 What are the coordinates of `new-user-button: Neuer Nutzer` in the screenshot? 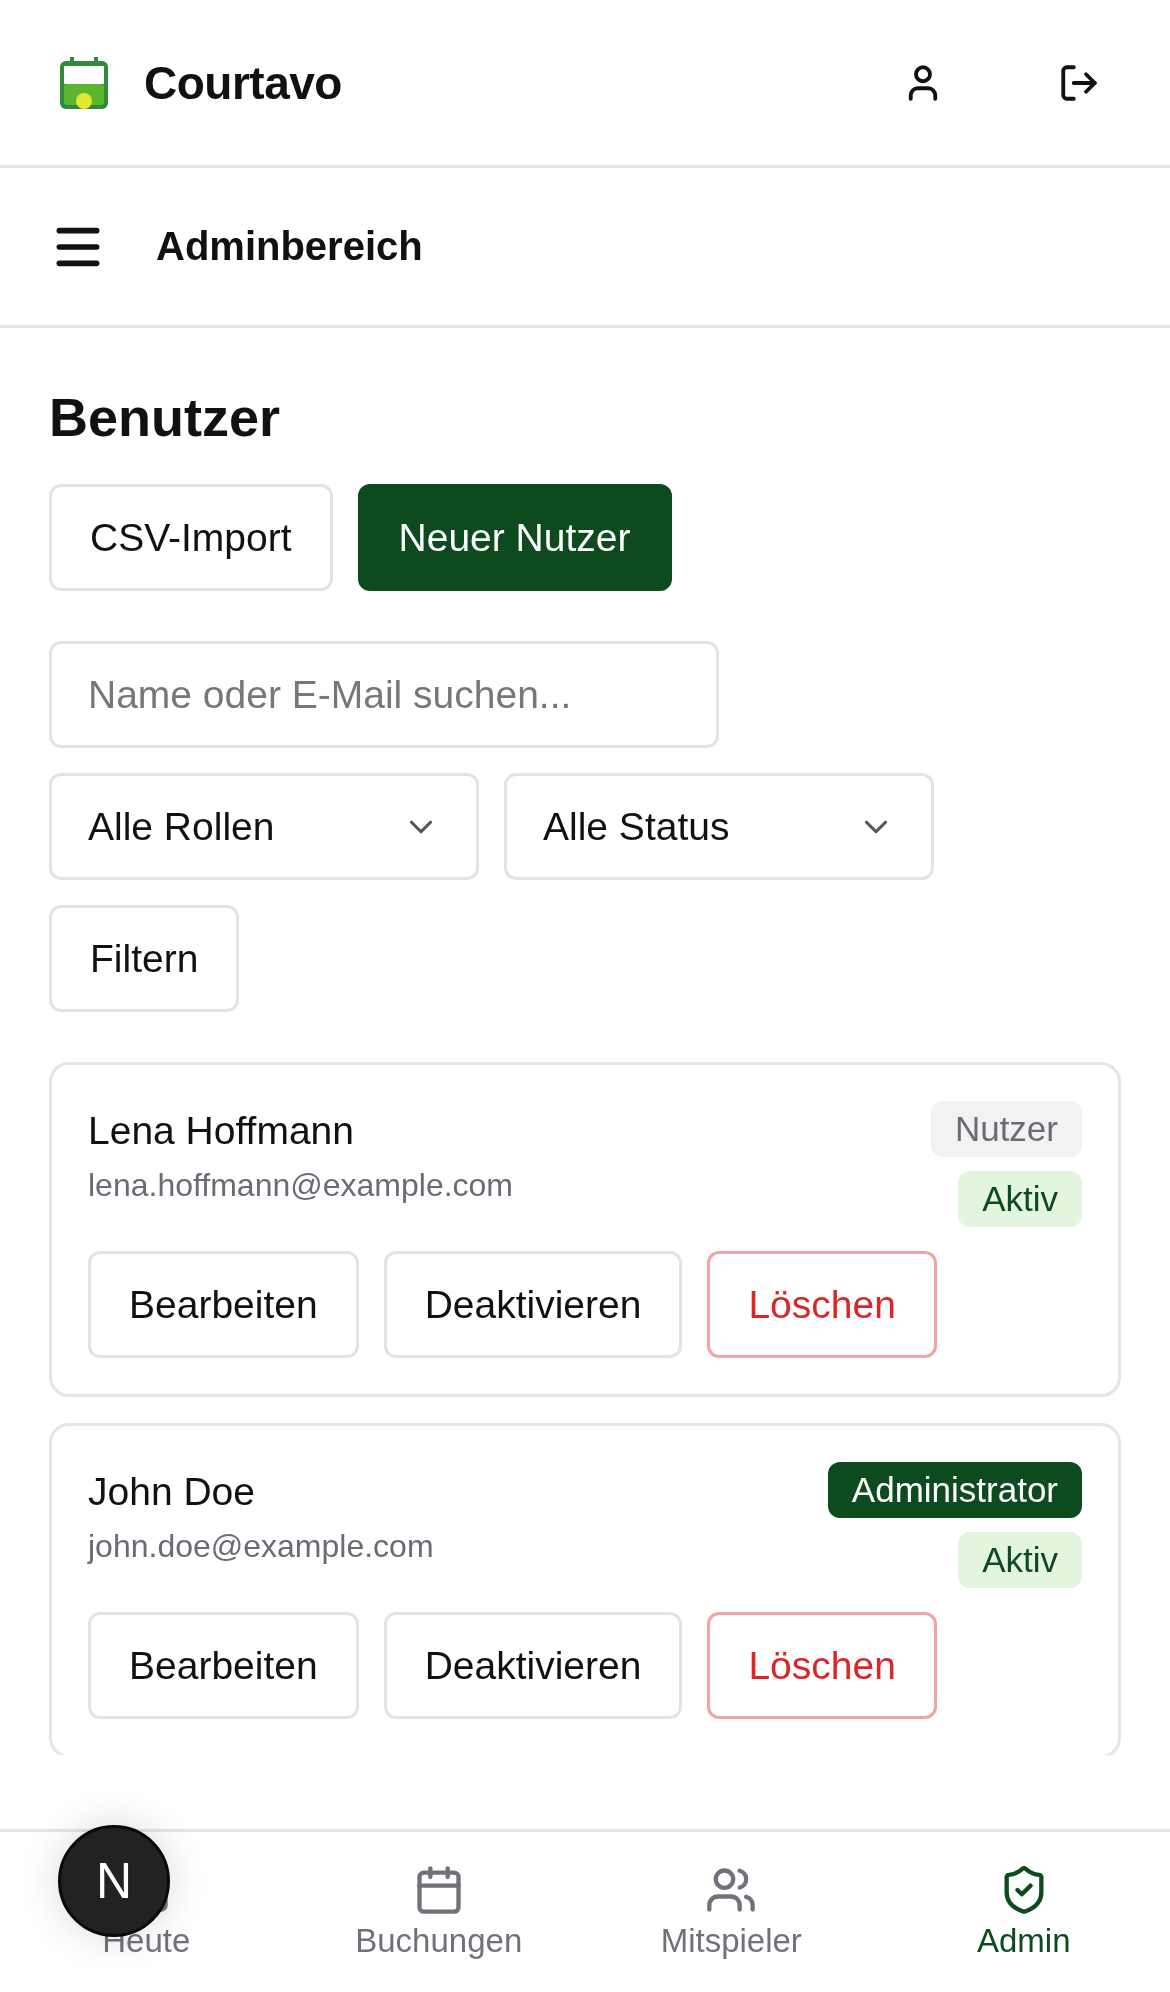 It's located at (514, 537).